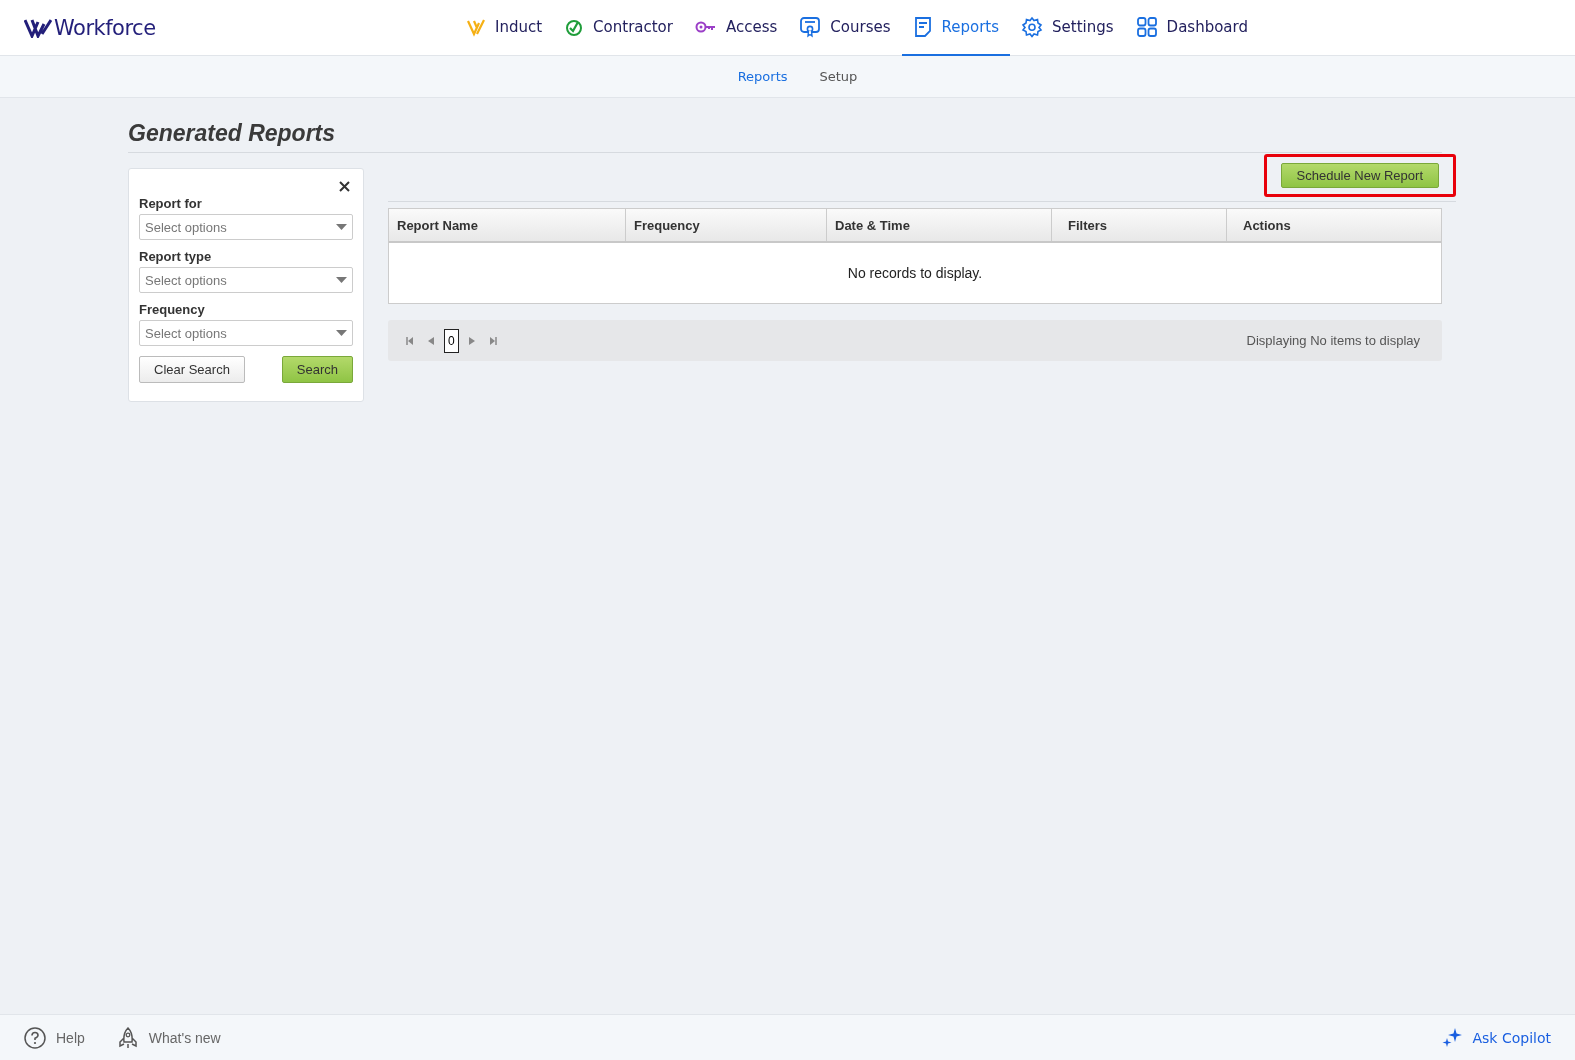 This screenshot has width=1575, height=1060. What do you see at coordinates (618, 28) in the screenshot?
I see `nav-tab: Contractor` at bounding box center [618, 28].